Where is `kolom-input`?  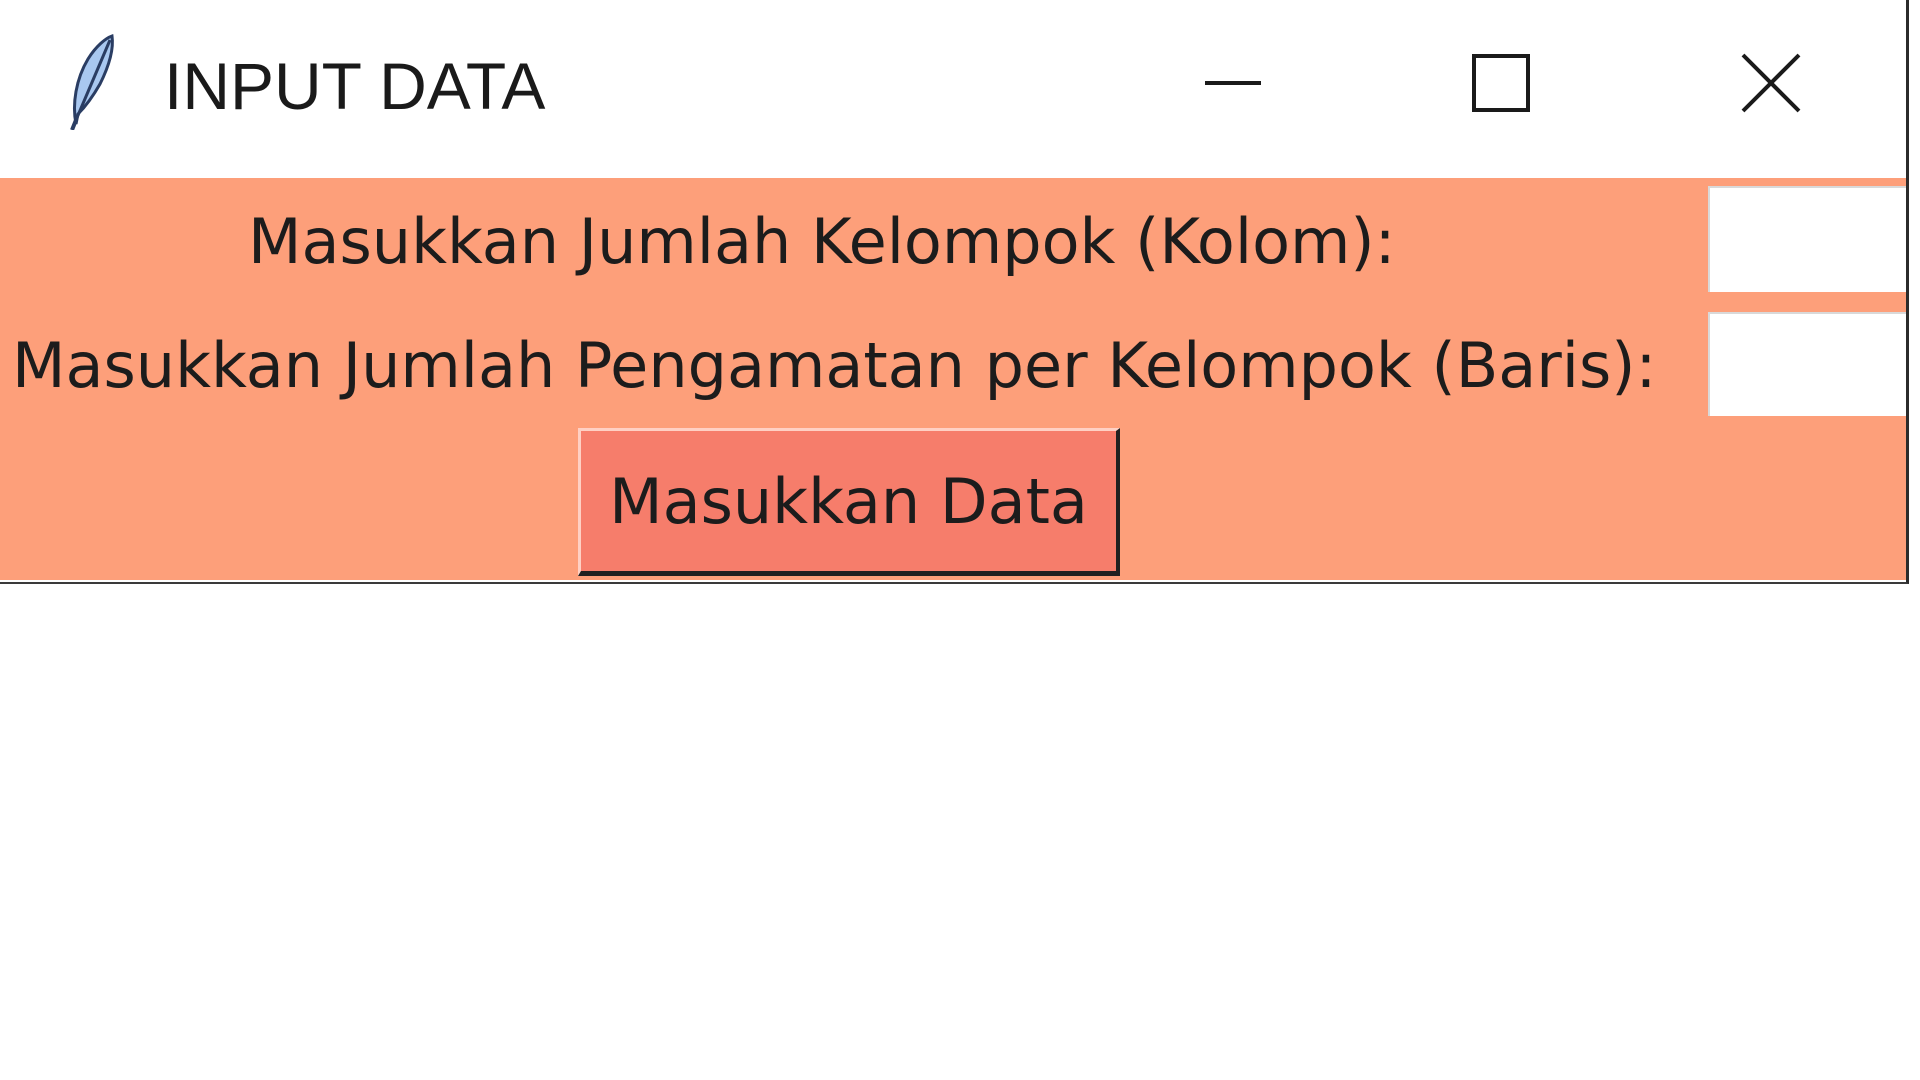
kolom-input is located at coordinates (1807, 239).